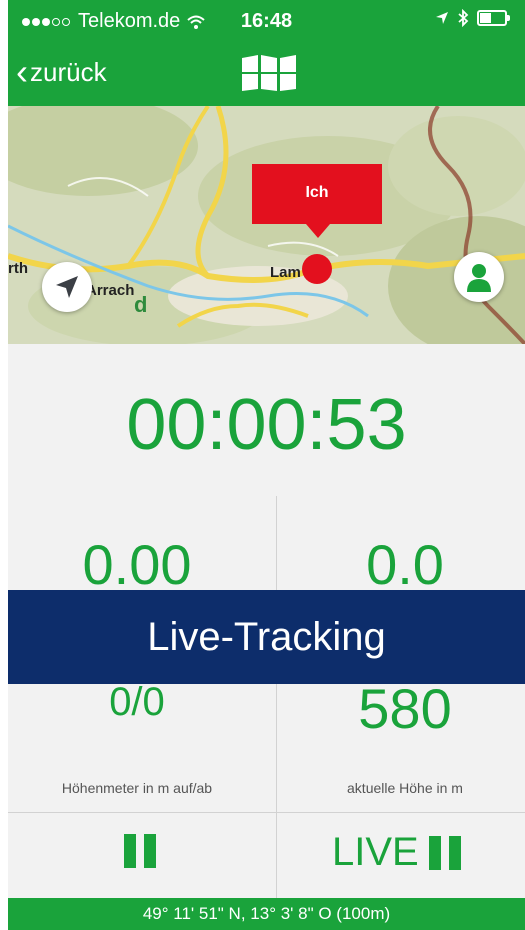  I want to click on coordinates-text: 49° 11' 51" N, 13° 3' 8" O (100m), so click(266, 913).